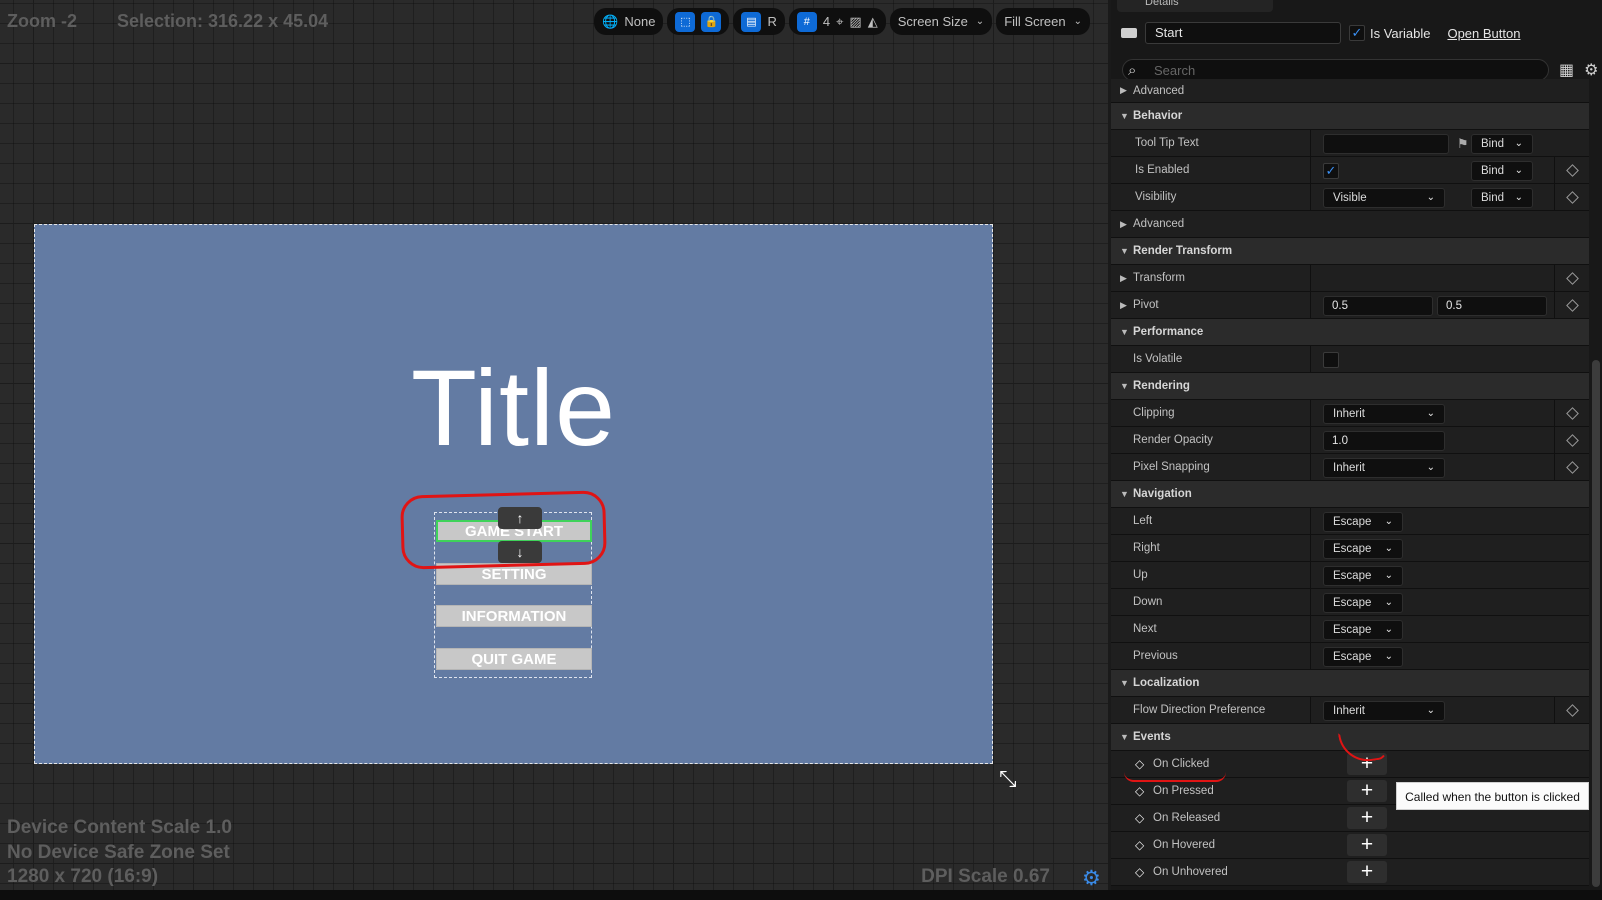 The image size is (1602, 900). I want to click on nav-left-selected: Escape, so click(1352, 521).